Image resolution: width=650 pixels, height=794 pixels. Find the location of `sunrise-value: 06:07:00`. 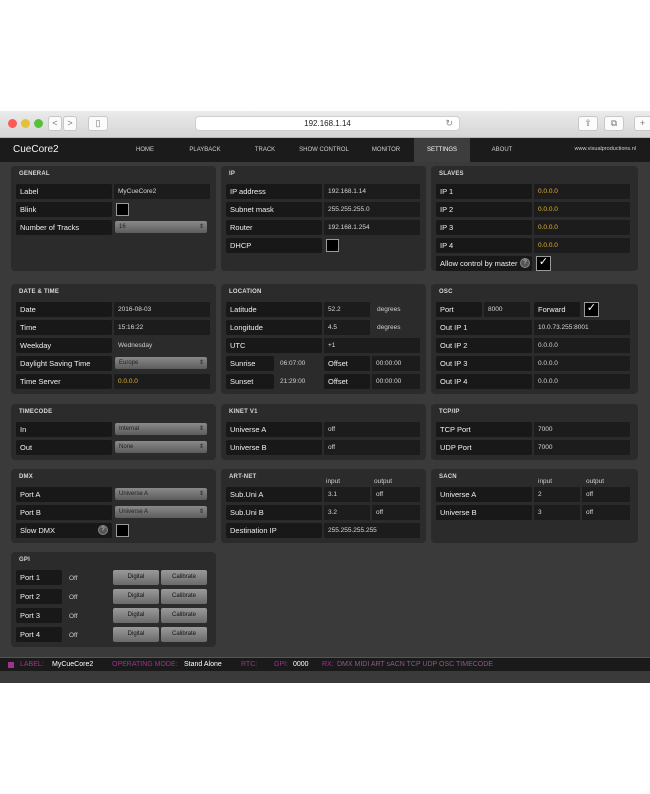

sunrise-value: 06:07:00 is located at coordinates (293, 363).